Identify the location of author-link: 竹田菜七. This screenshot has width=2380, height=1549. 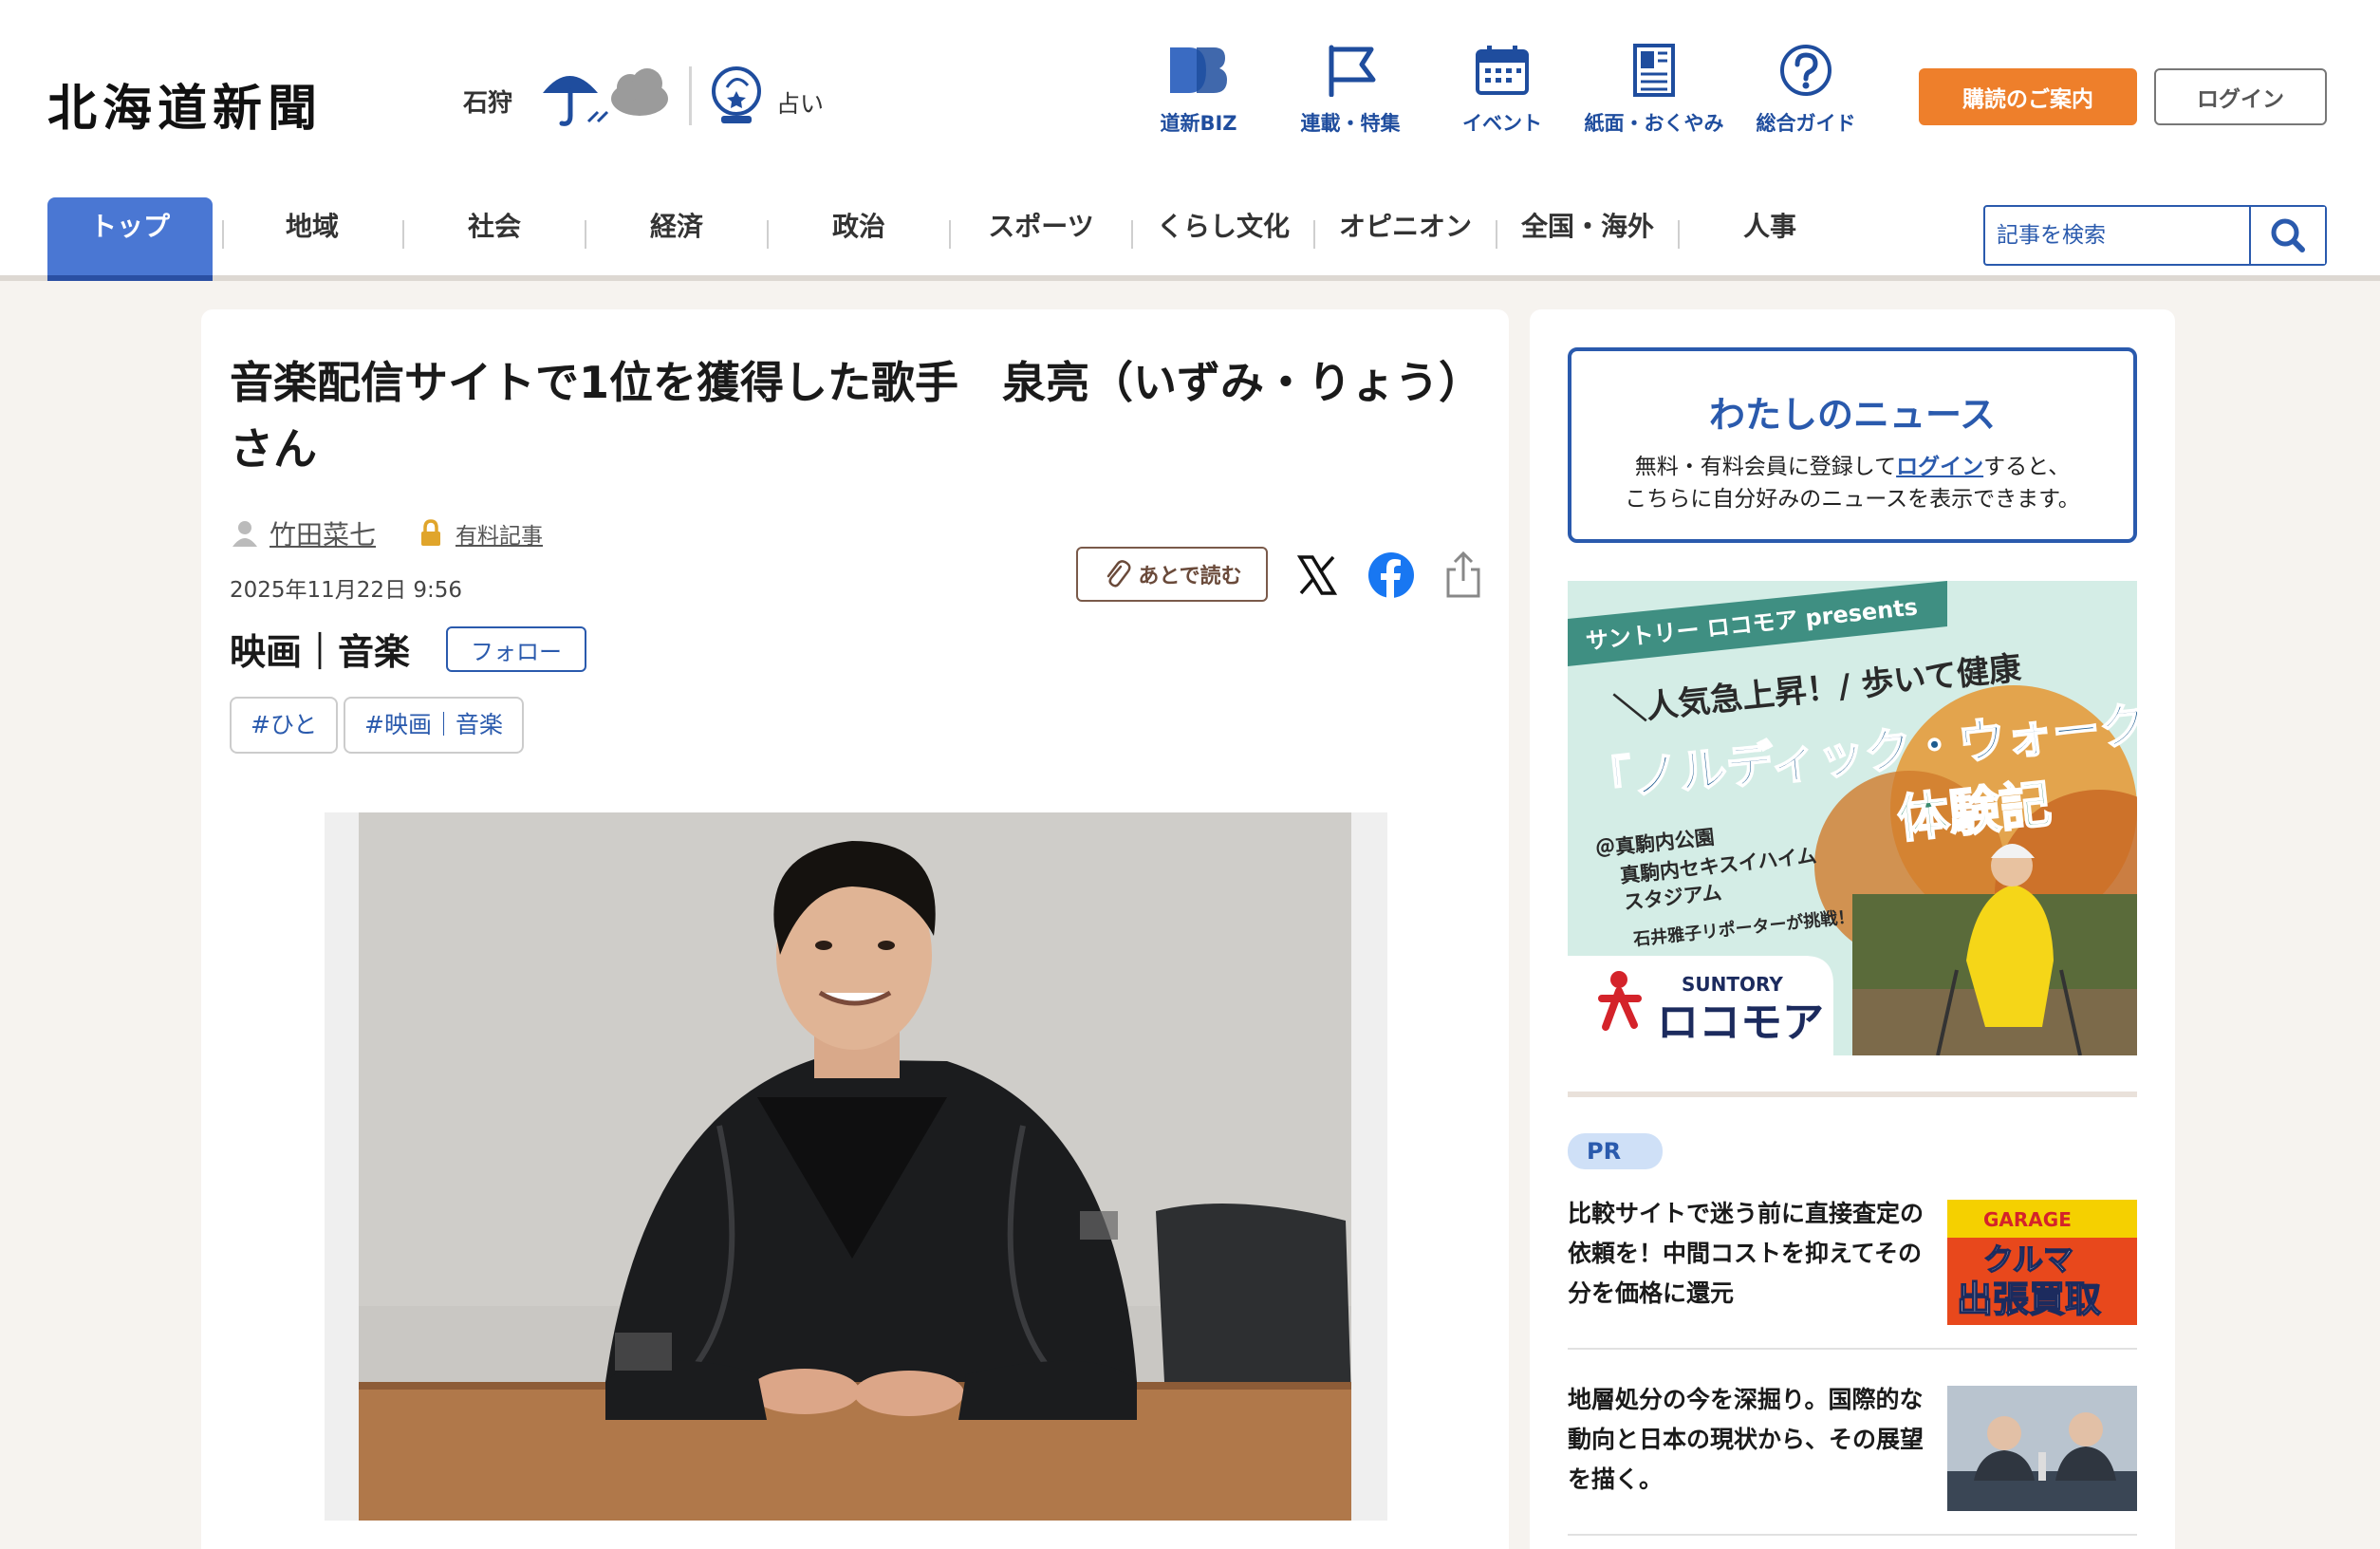
(323, 533).